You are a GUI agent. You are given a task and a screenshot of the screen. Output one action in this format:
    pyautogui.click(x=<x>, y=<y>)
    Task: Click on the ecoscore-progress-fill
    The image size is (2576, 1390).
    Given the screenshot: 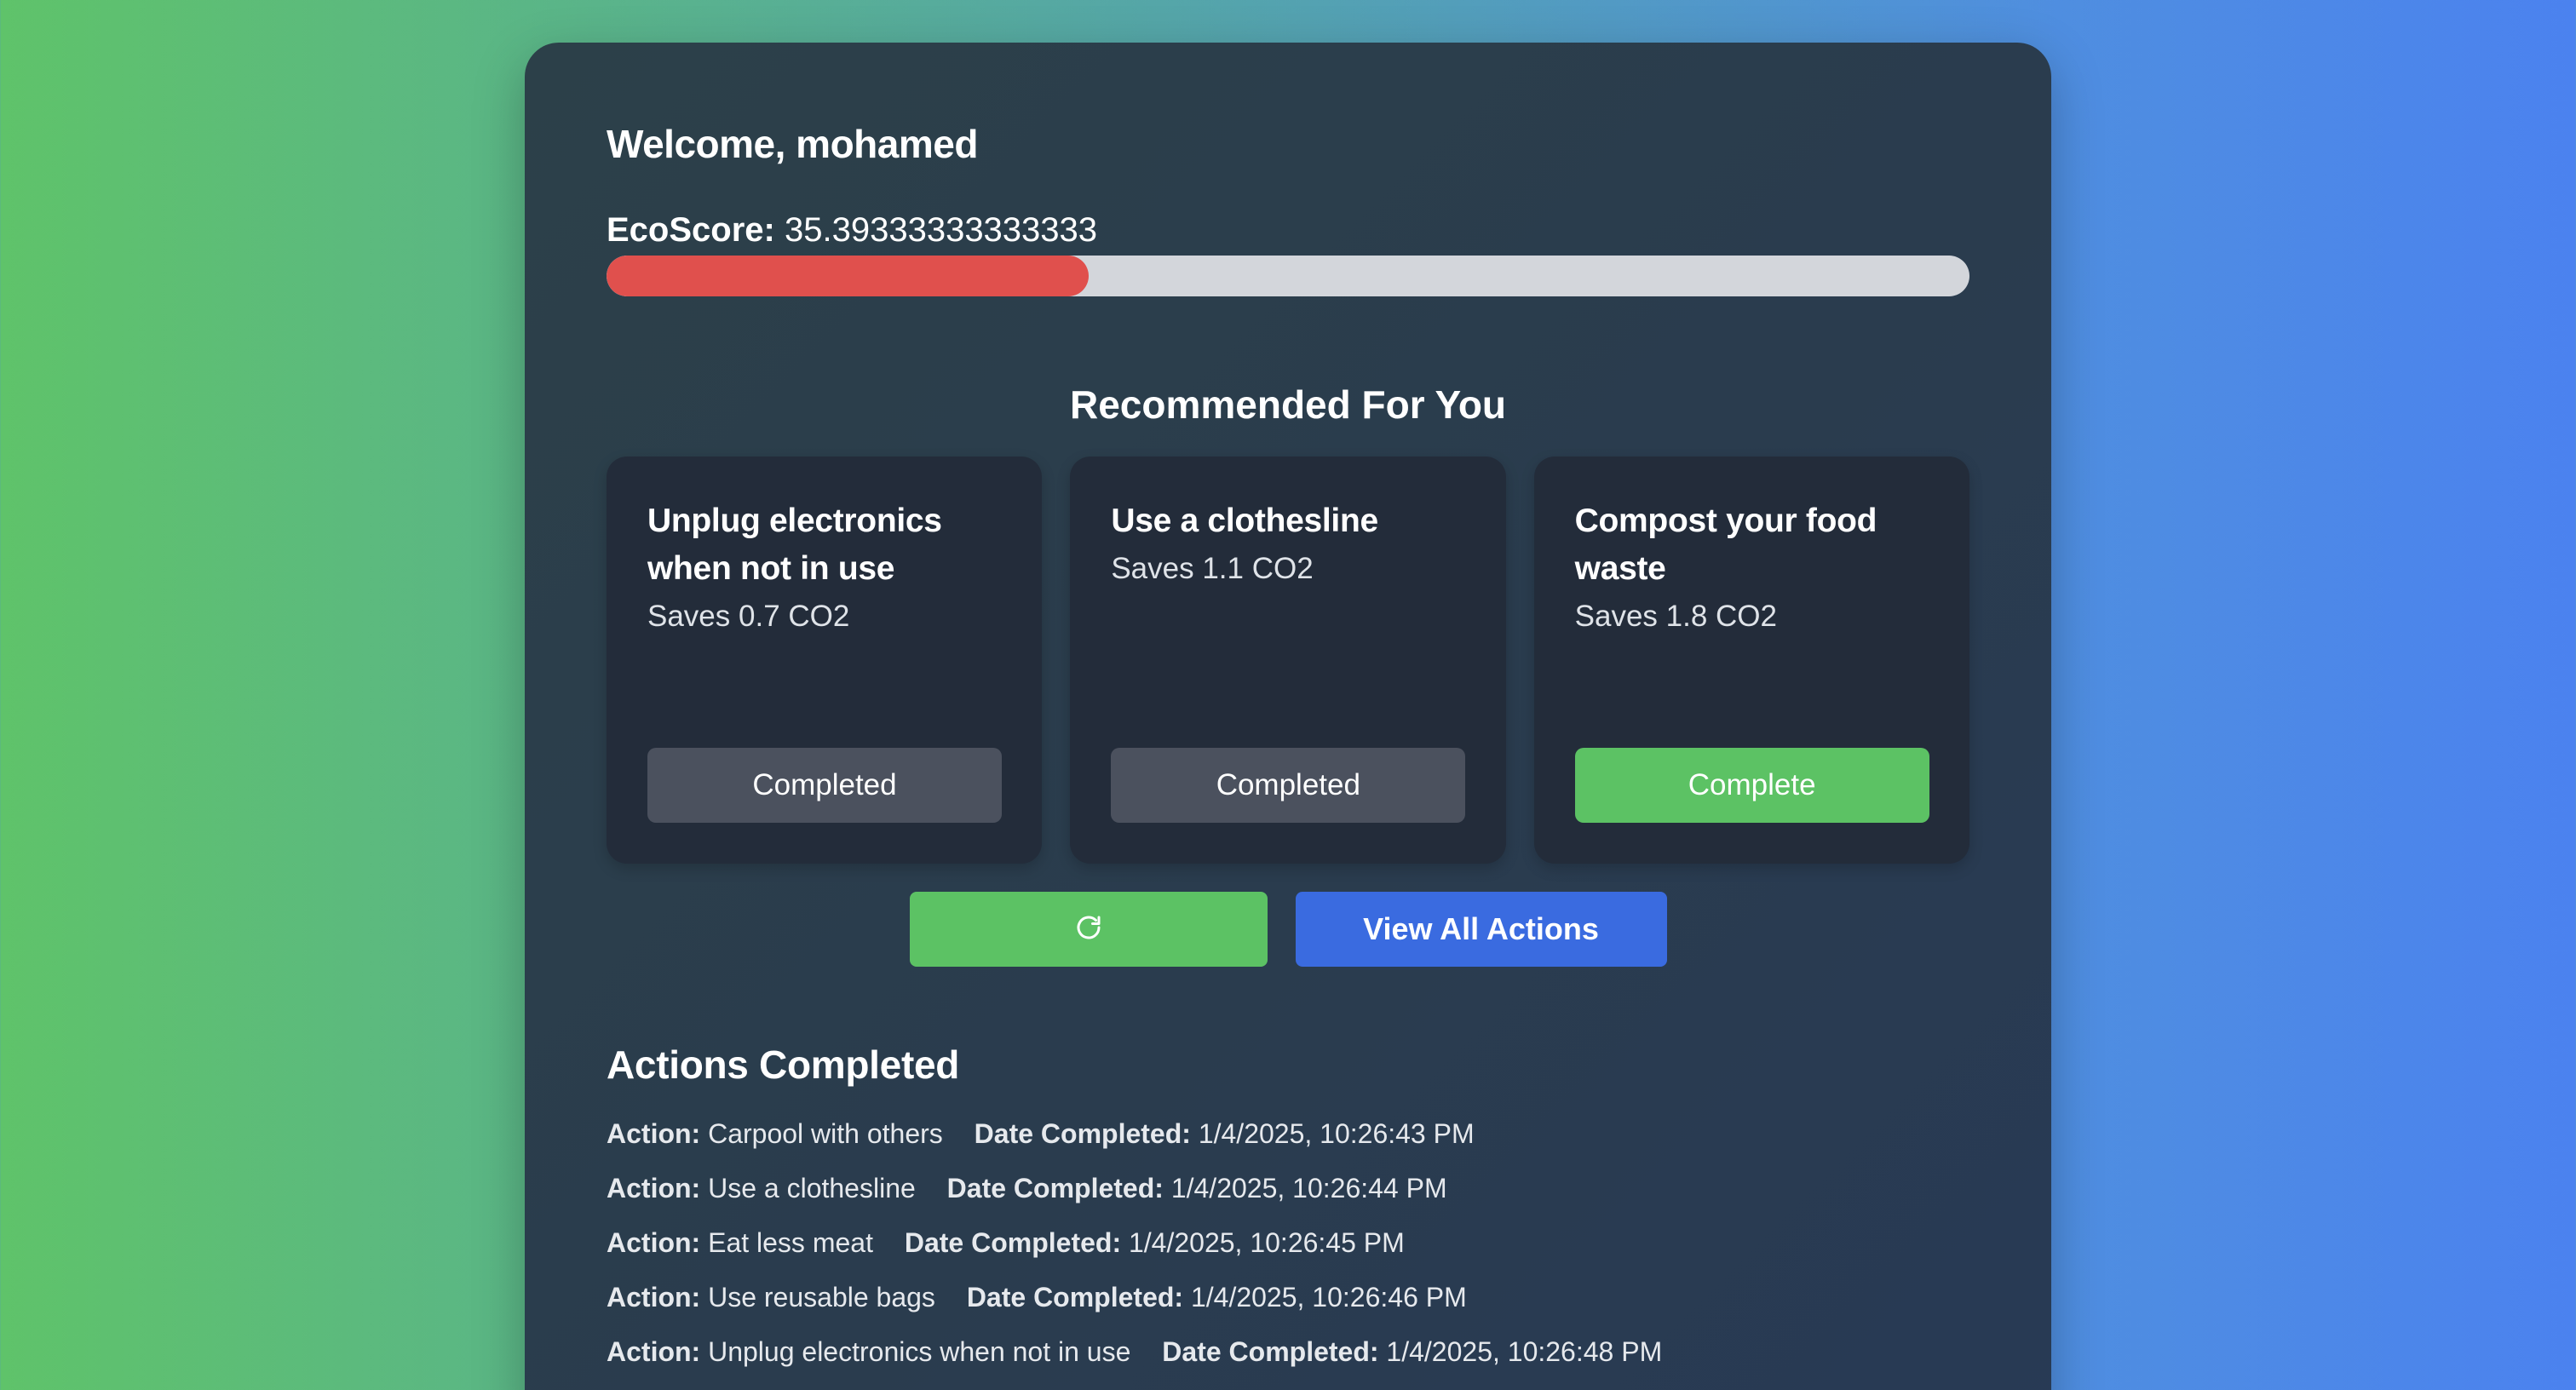 What is the action you would take?
    pyautogui.click(x=849, y=276)
    